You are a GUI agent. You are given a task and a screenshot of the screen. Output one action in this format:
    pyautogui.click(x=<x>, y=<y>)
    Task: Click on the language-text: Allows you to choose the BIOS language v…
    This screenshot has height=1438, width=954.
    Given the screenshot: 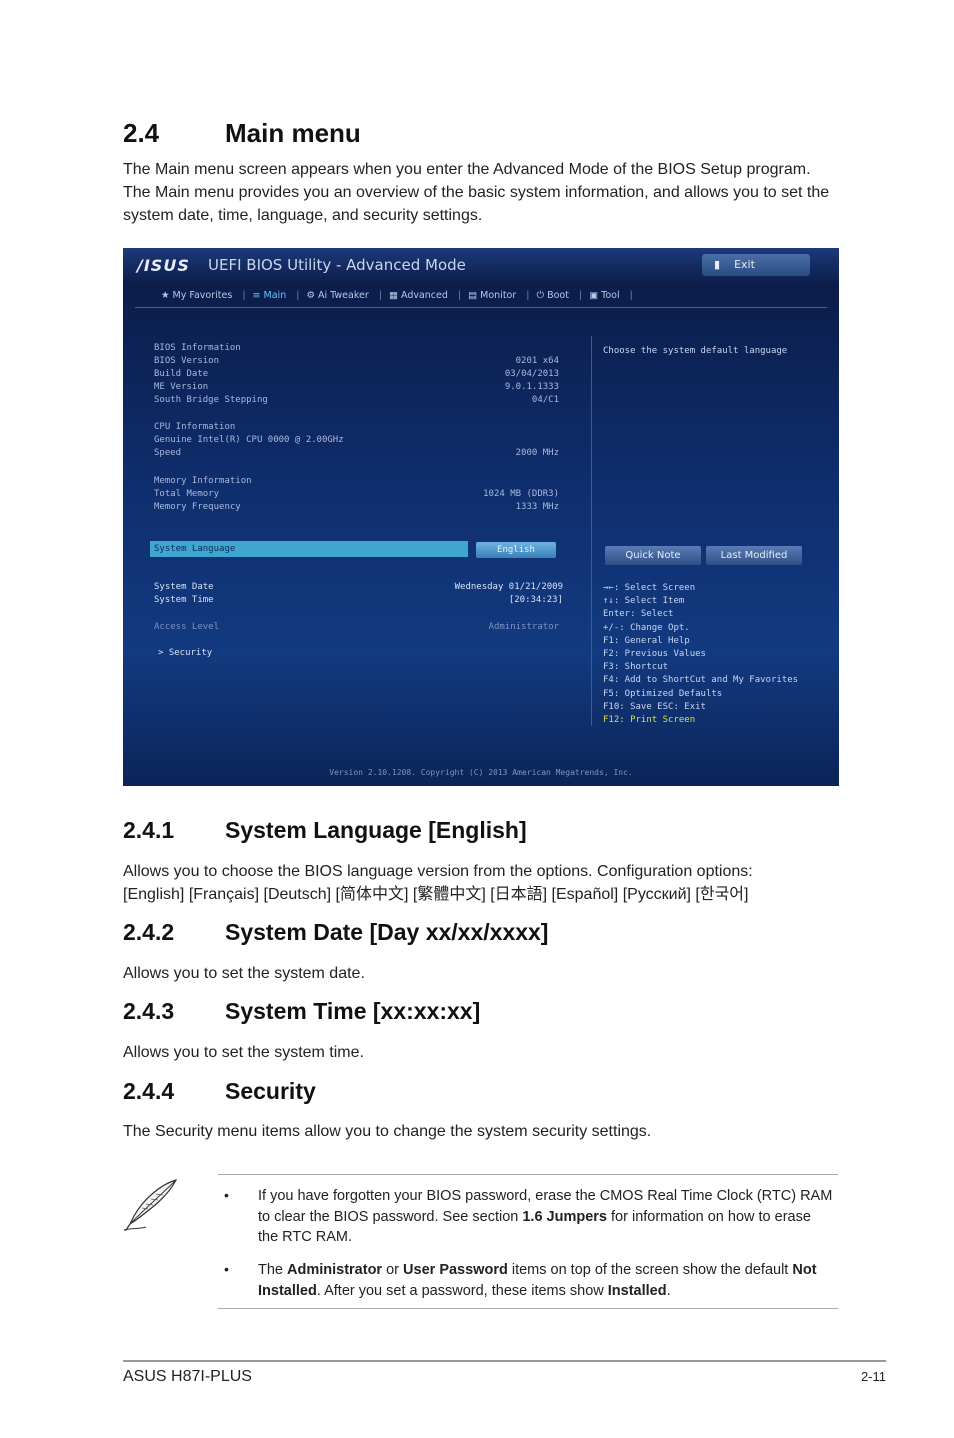 What is the action you would take?
    pyautogui.click(x=438, y=871)
    